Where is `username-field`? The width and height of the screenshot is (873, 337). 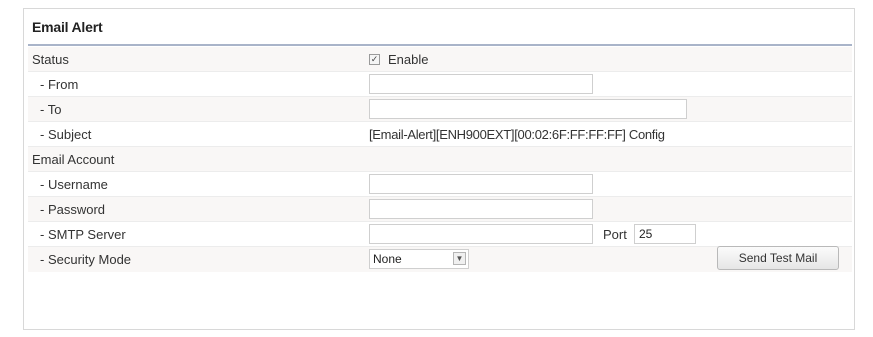 username-field is located at coordinates (481, 184).